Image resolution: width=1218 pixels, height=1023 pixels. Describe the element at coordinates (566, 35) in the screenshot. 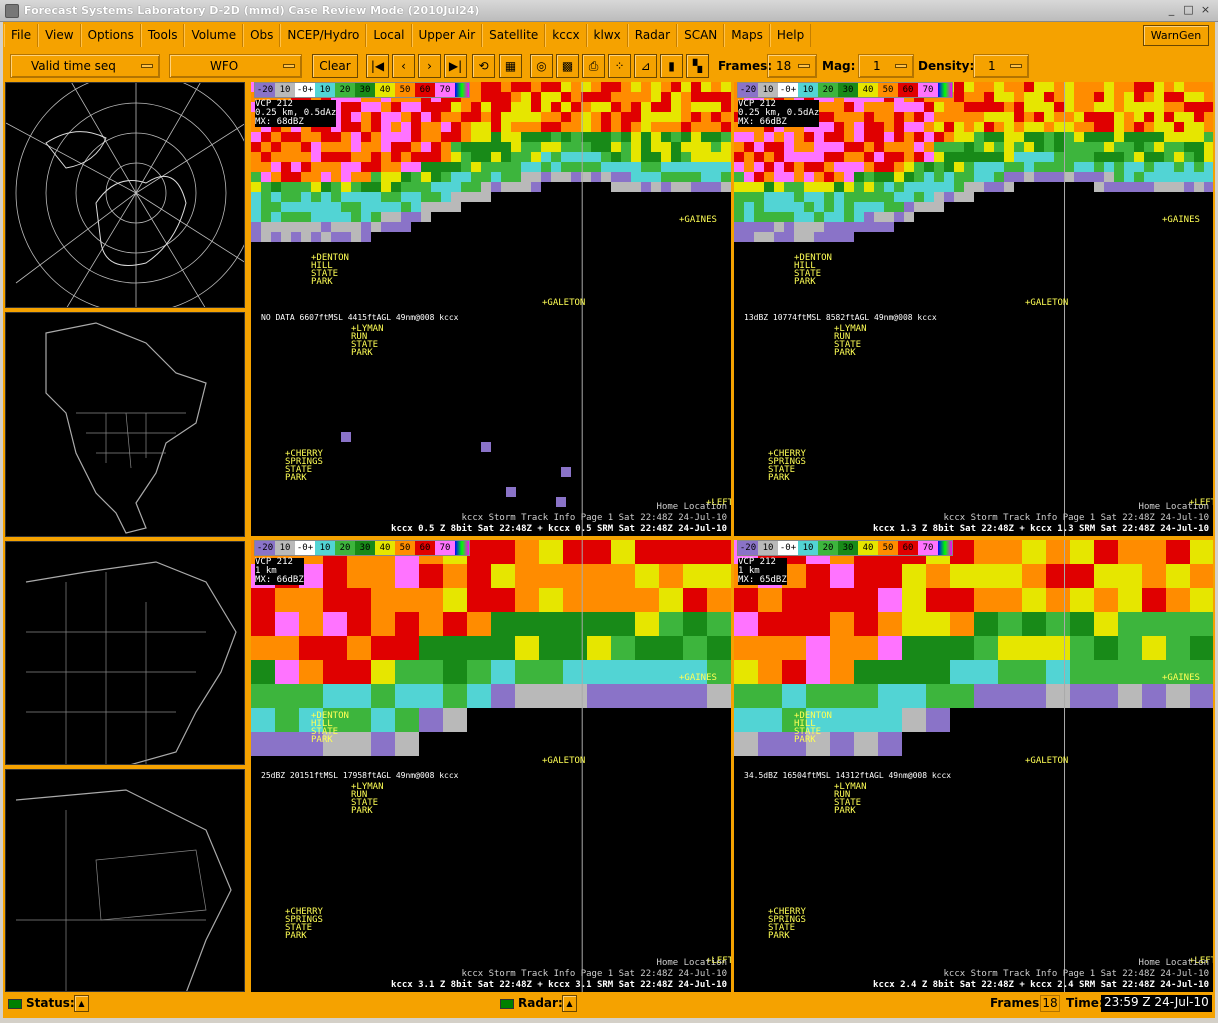

I see `menu-kccx: kccx` at that location.